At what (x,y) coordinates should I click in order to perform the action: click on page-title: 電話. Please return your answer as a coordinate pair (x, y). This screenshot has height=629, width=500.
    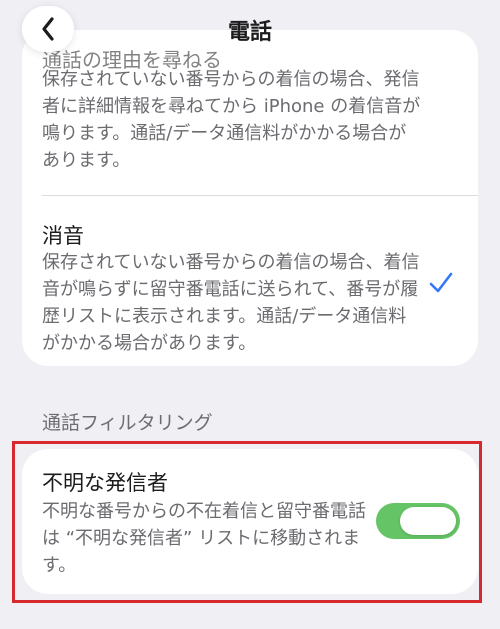
    Looking at the image, I should click on (249, 32).